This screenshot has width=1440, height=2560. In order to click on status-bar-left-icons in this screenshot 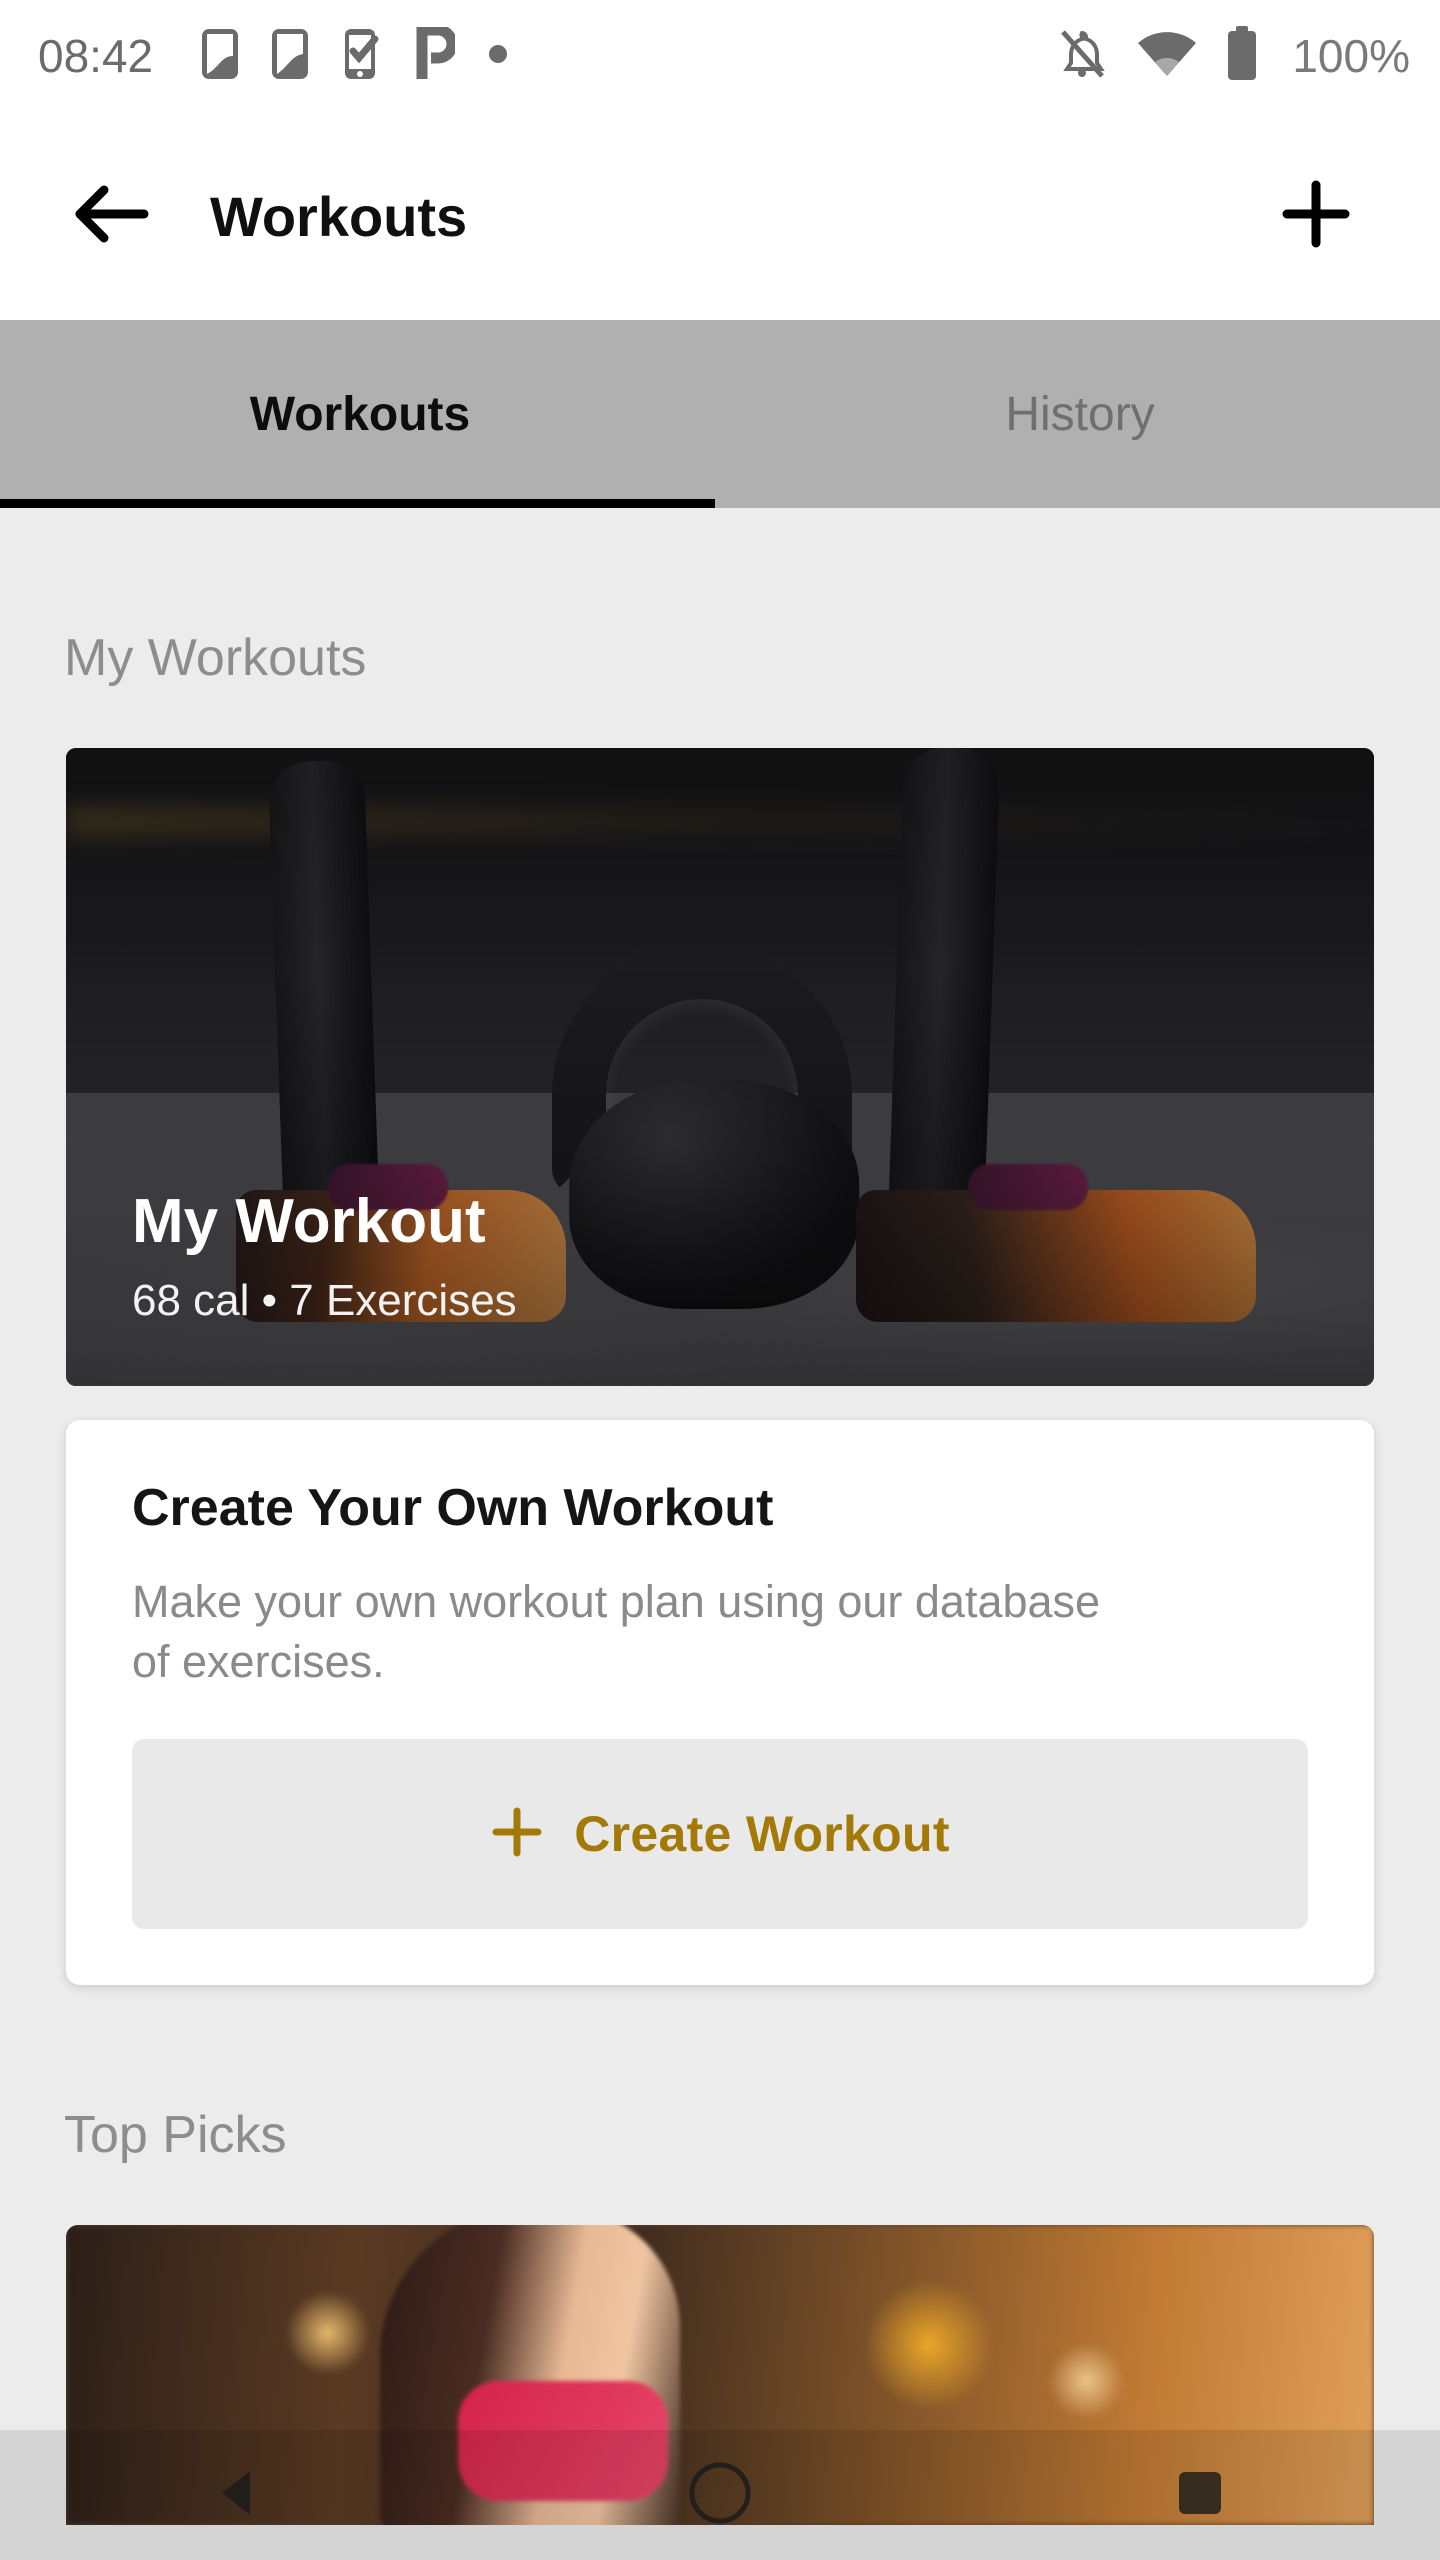, I will do `click(355, 55)`.